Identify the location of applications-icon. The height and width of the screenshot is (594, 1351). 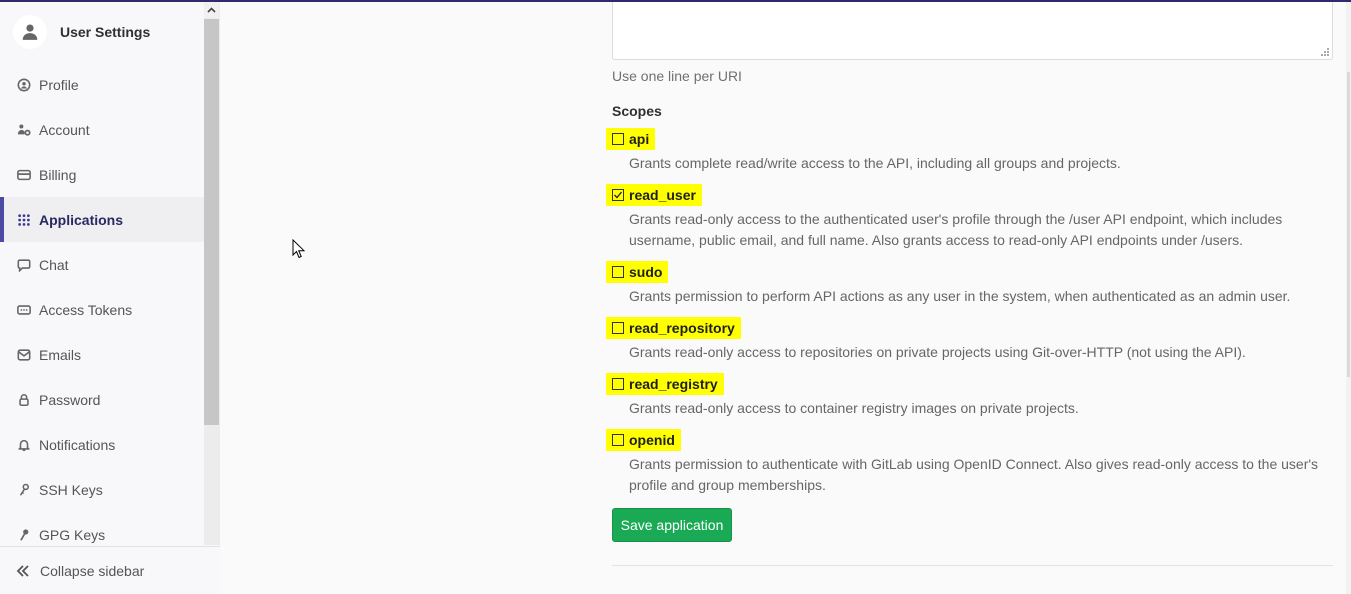
(24, 220).